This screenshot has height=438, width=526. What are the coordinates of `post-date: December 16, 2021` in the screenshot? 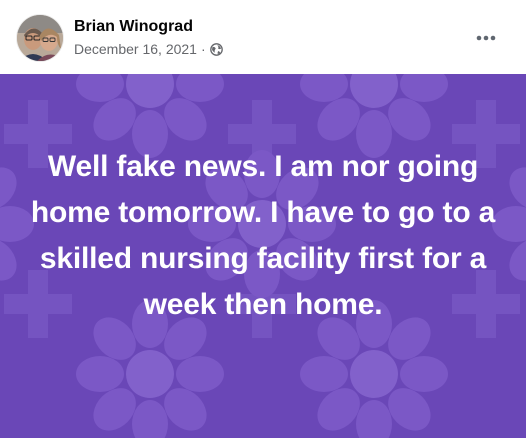 It's located at (135, 49).